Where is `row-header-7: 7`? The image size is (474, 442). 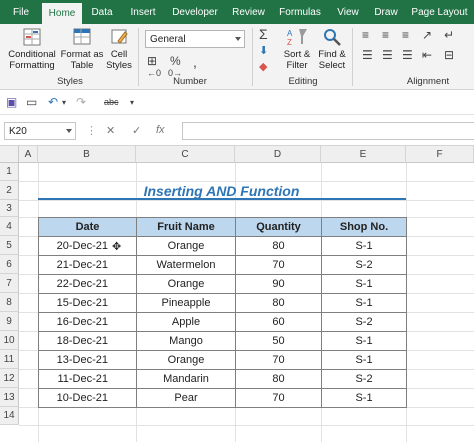 row-header-7: 7 is located at coordinates (9, 283).